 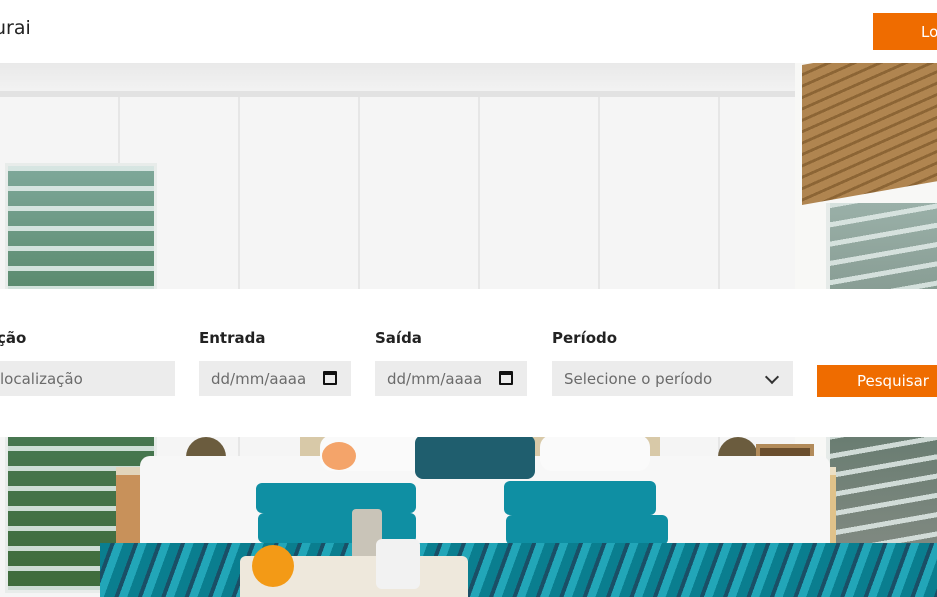 I want to click on rose-flower, so click(x=339, y=456).